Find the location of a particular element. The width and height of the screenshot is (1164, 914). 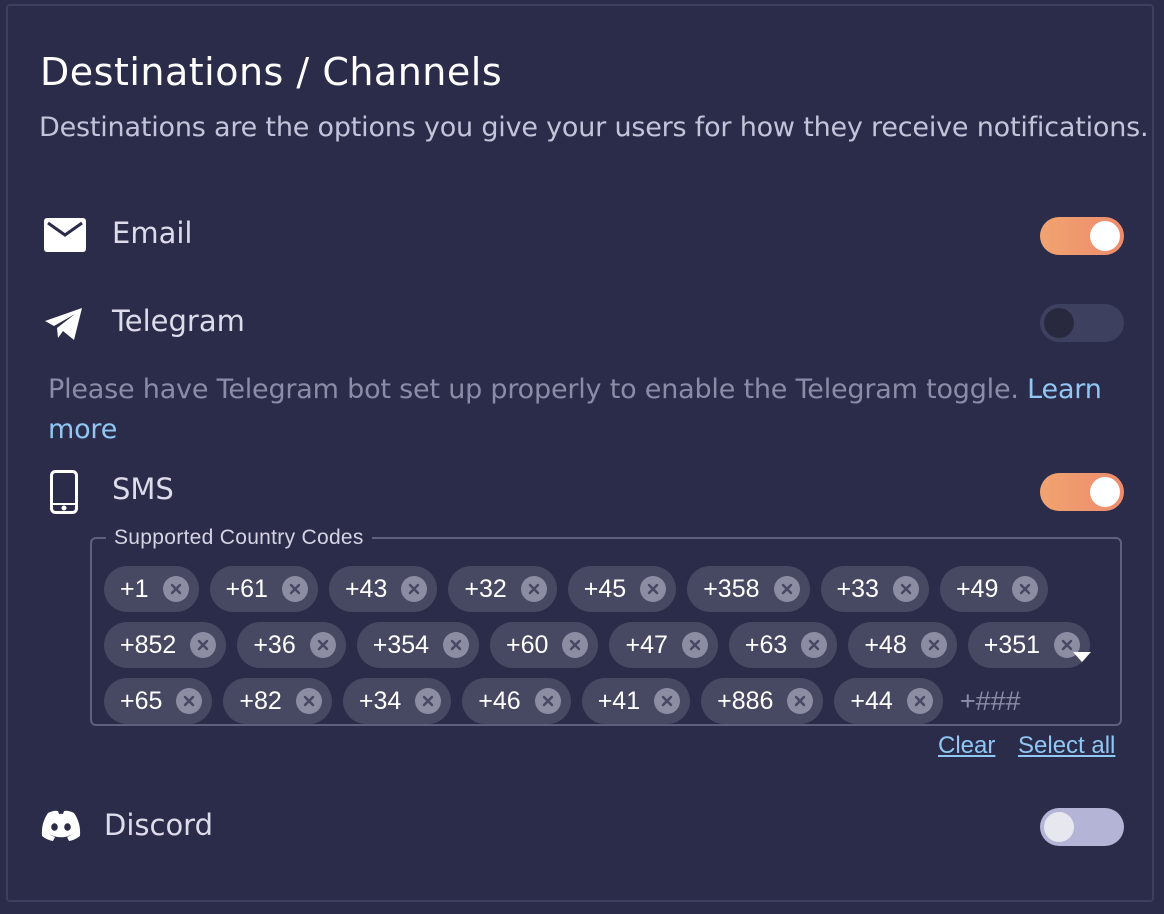

country-code-chip: +41 is located at coordinates (636, 701).